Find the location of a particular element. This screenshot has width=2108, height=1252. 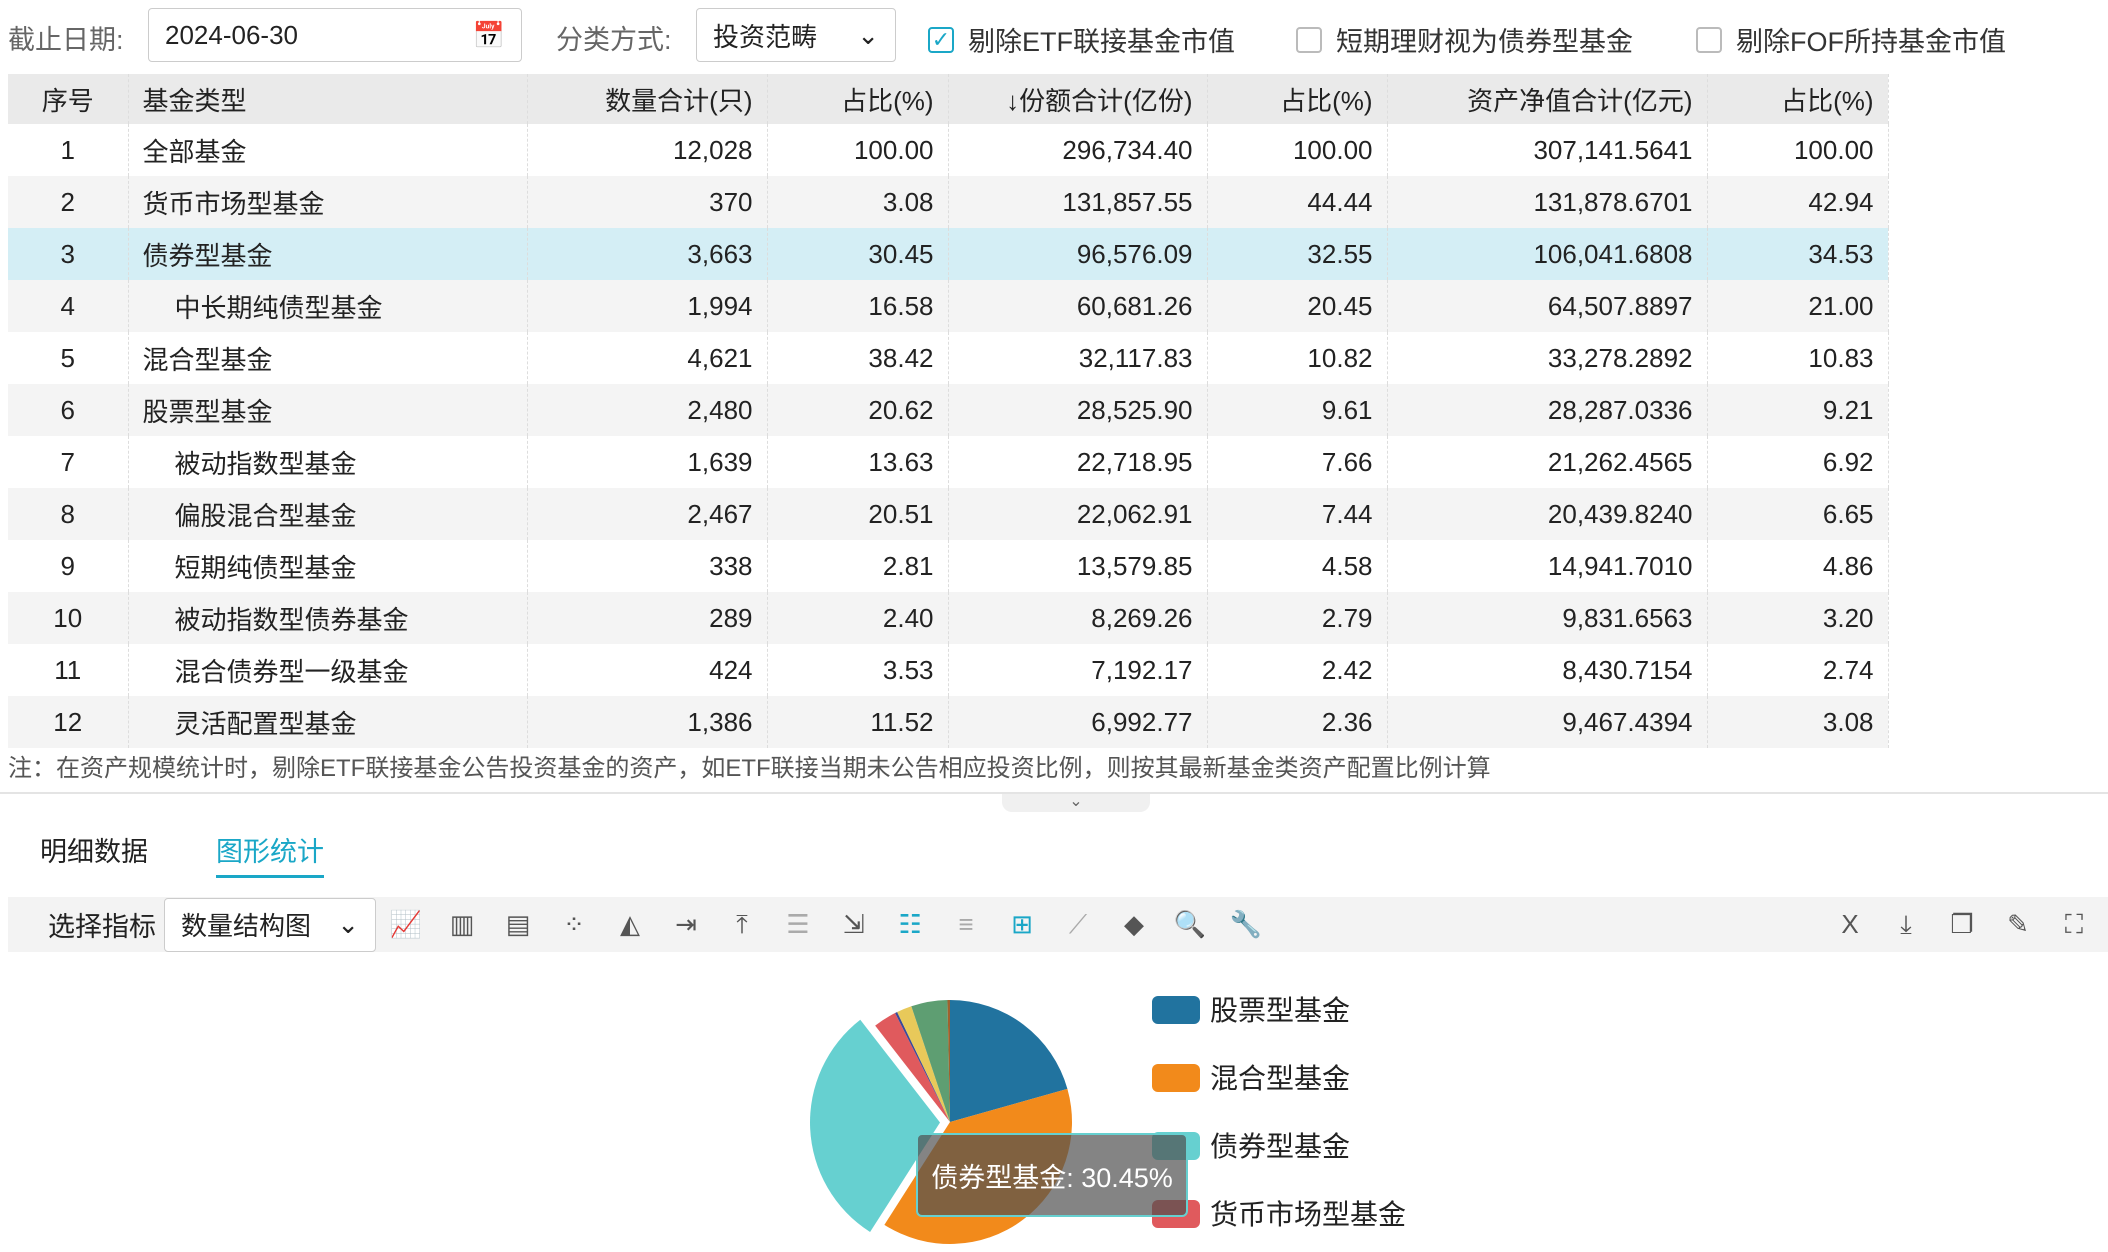

calendar-icon: 📅 is located at coordinates (489, 35).